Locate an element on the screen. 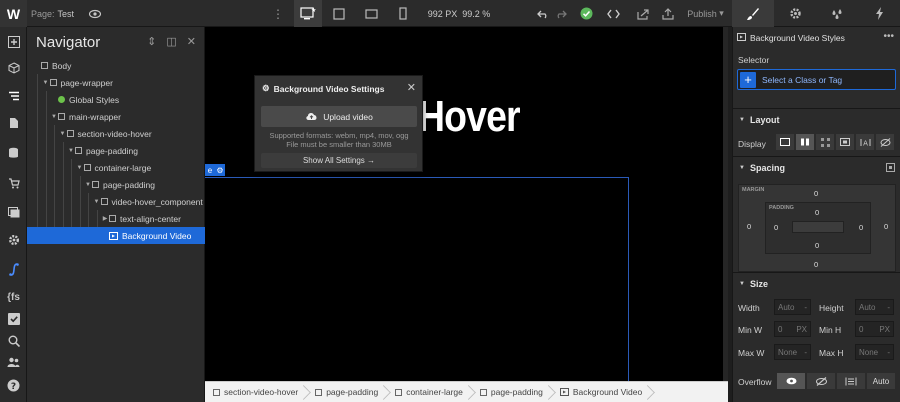 This screenshot has width=900, height=402. ecommerce-cart-icon is located at coordinates (13, 183).